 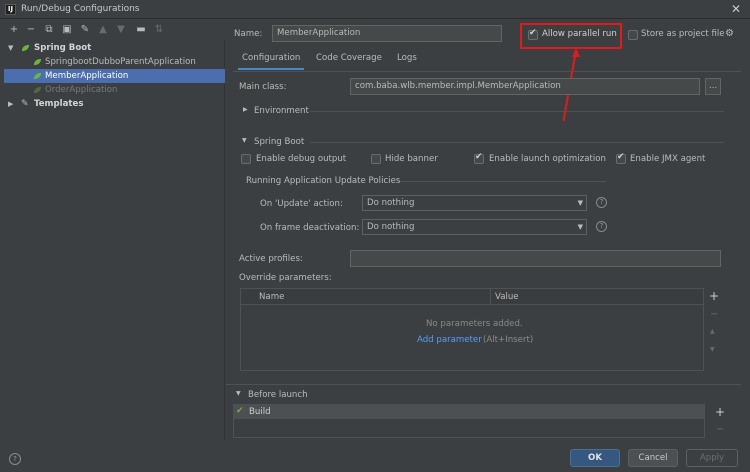 What do you see at coordinates (720, 412) in the screenshot?
I see `add-task-icon: +` at bounding box center [720, 412].